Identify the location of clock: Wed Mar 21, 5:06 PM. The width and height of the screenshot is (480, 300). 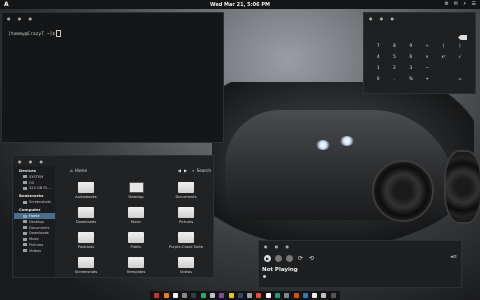
(240, 5).